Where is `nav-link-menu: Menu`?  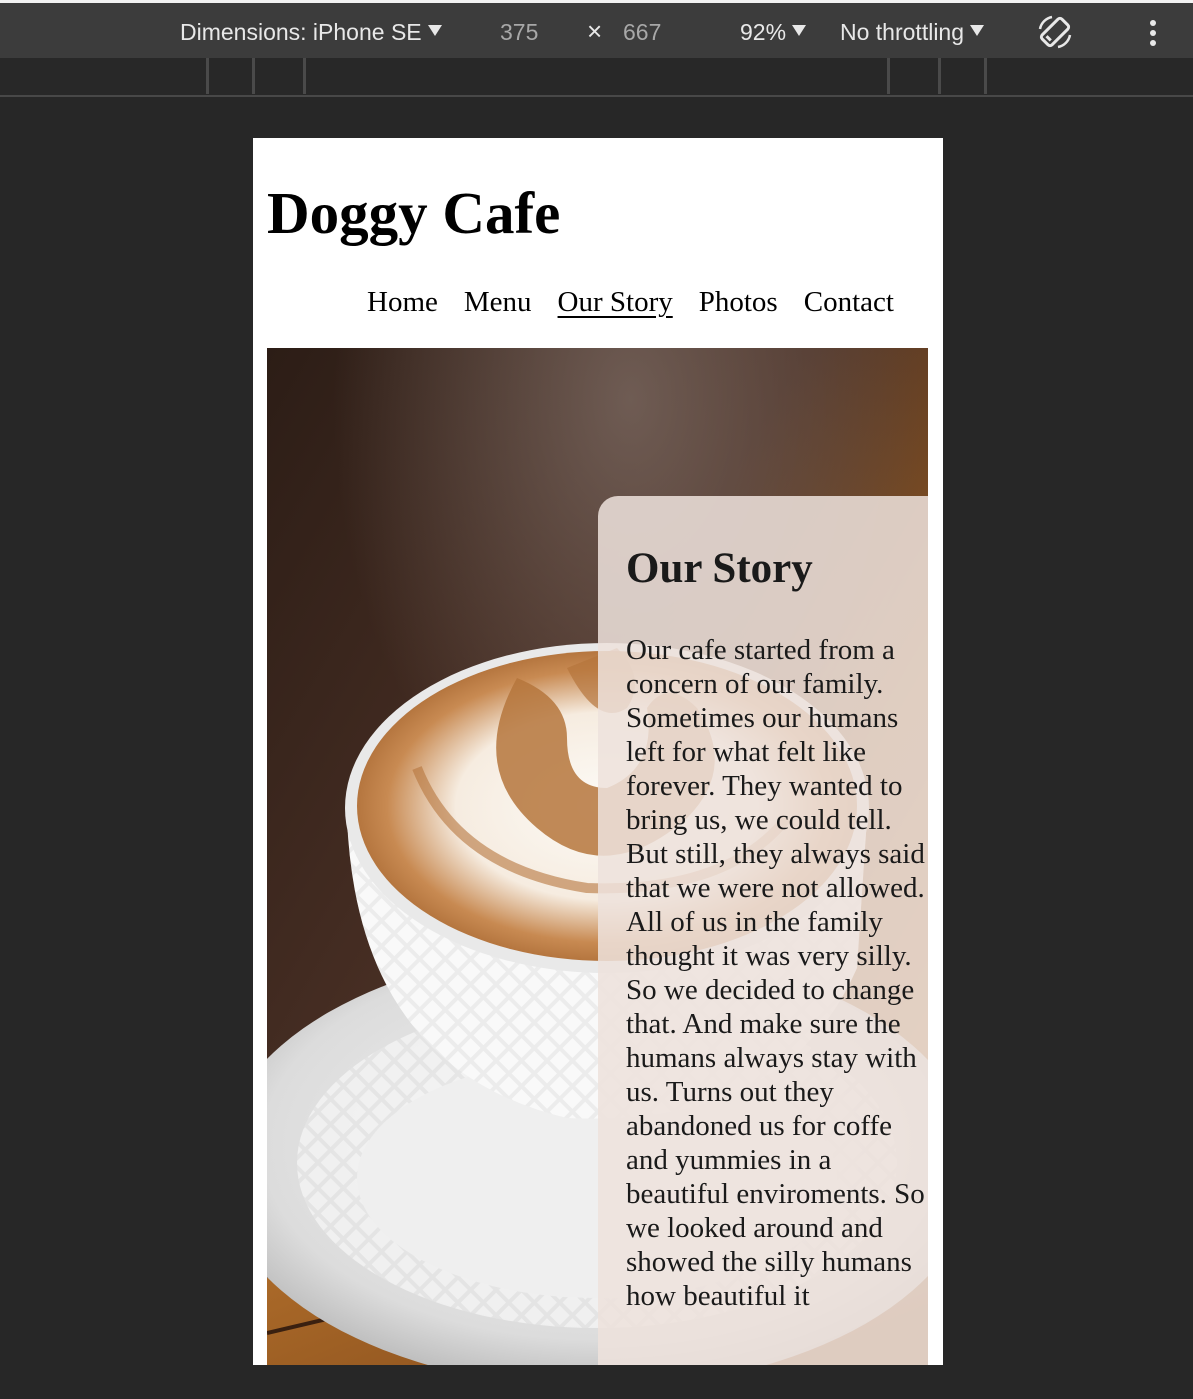
nav-link-menu: Menu is located at coordinates (498, 302).